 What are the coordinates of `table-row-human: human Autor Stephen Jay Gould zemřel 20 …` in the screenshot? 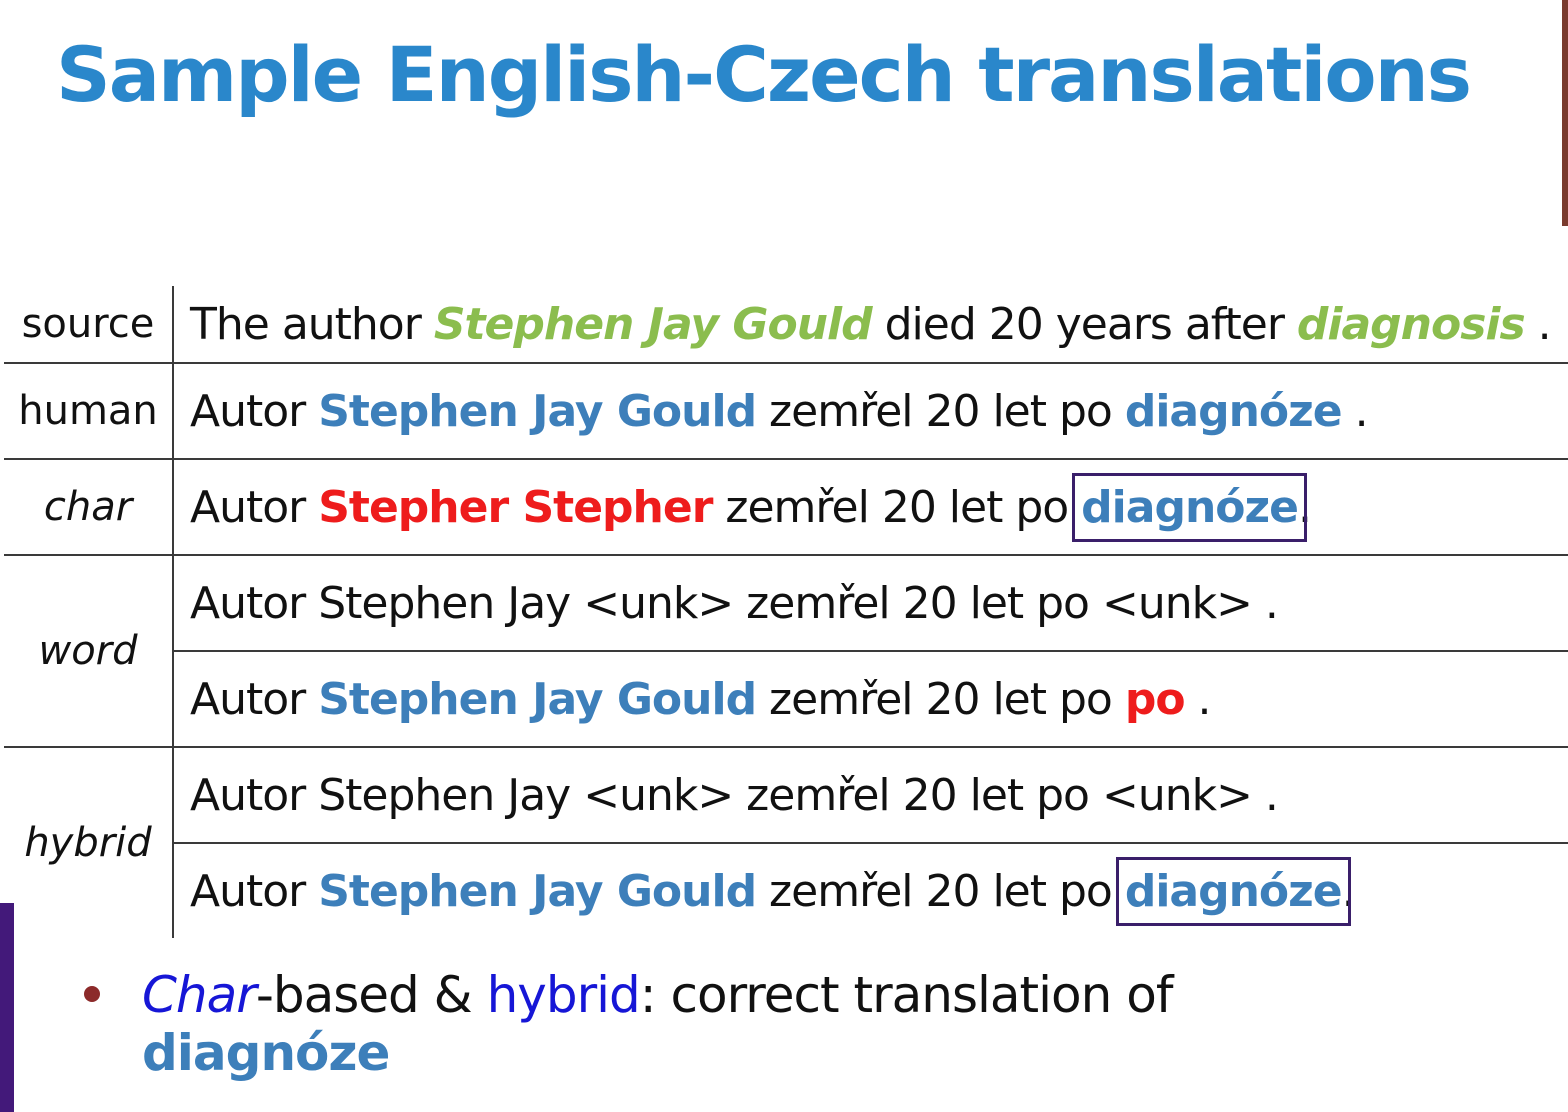 It's located at (786, 410).